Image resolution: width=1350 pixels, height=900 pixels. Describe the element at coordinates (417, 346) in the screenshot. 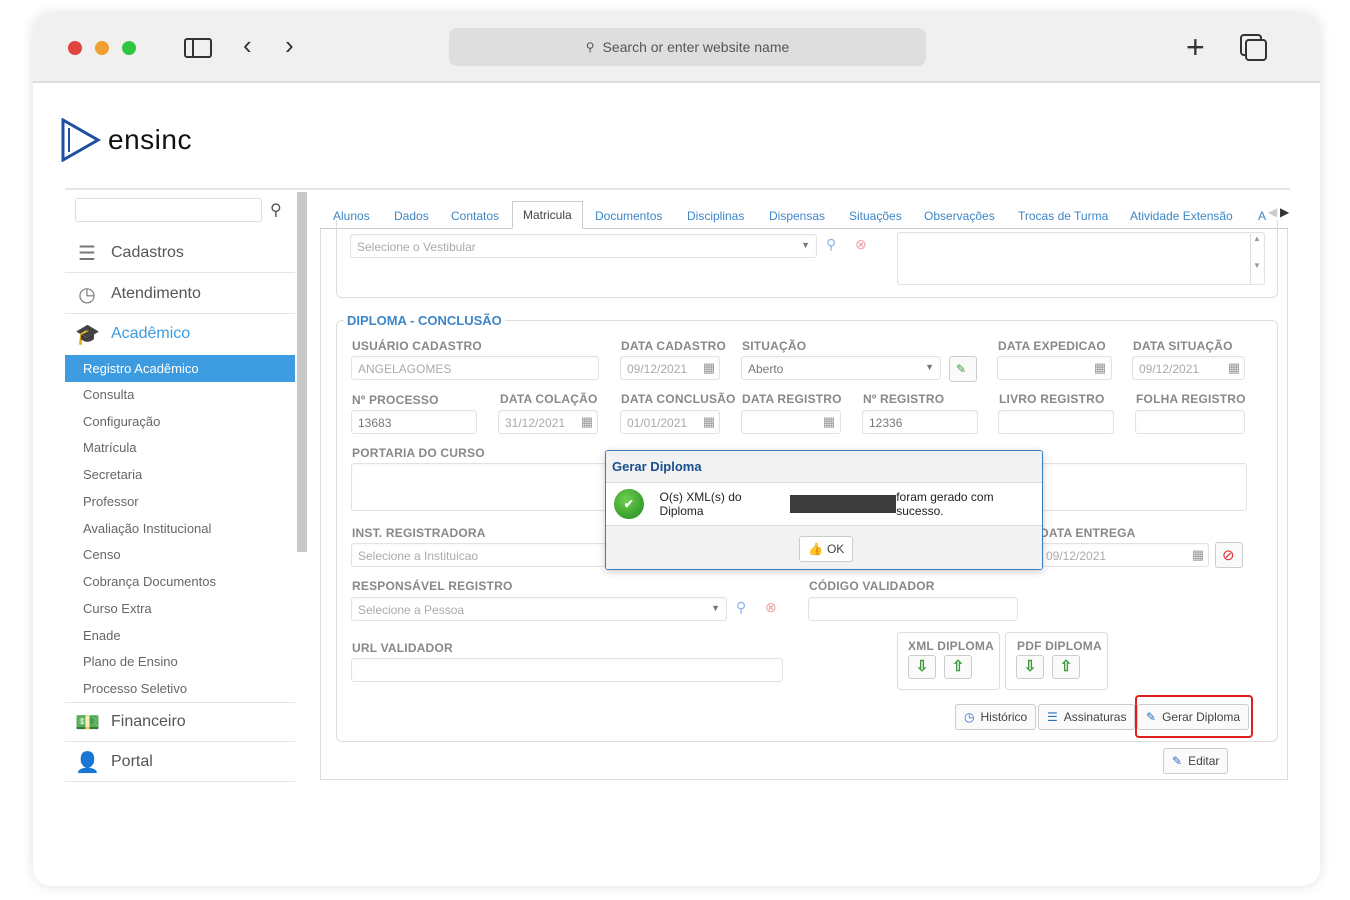

I see `usuario-label: USUÁRIO CADASTRO` at that location.